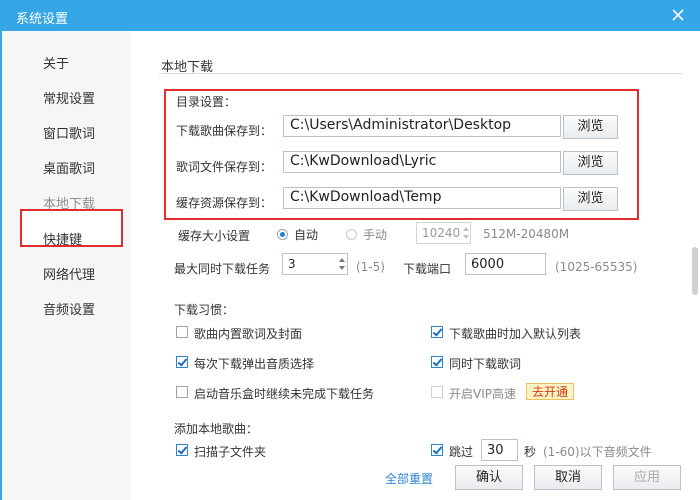 This screenshot has height=500, width=700. What do you see at coordinates (206, 102) in the screenshot?
I see `directory-heading: 目录设置：` at bounding box center [206, 102].